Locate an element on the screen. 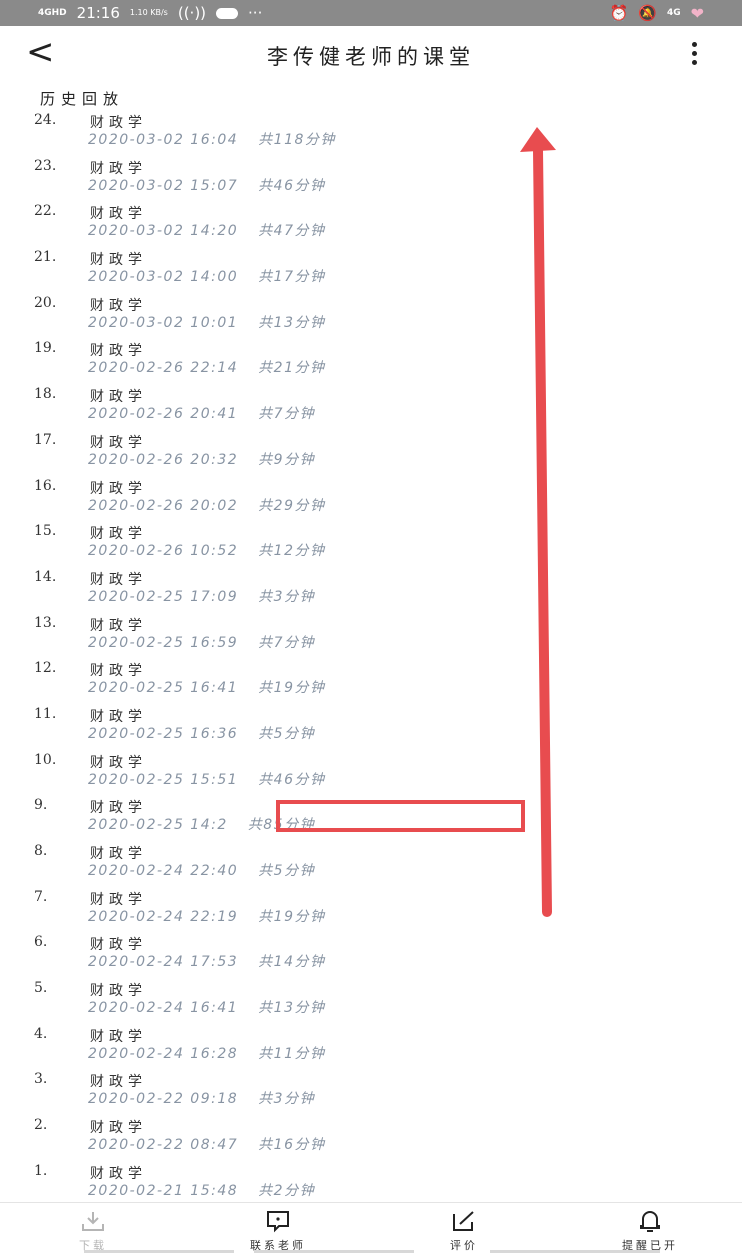 The width and height of the screenshot is (742, 1253). annotation-up-arrow is located at coordinates (538, 522).